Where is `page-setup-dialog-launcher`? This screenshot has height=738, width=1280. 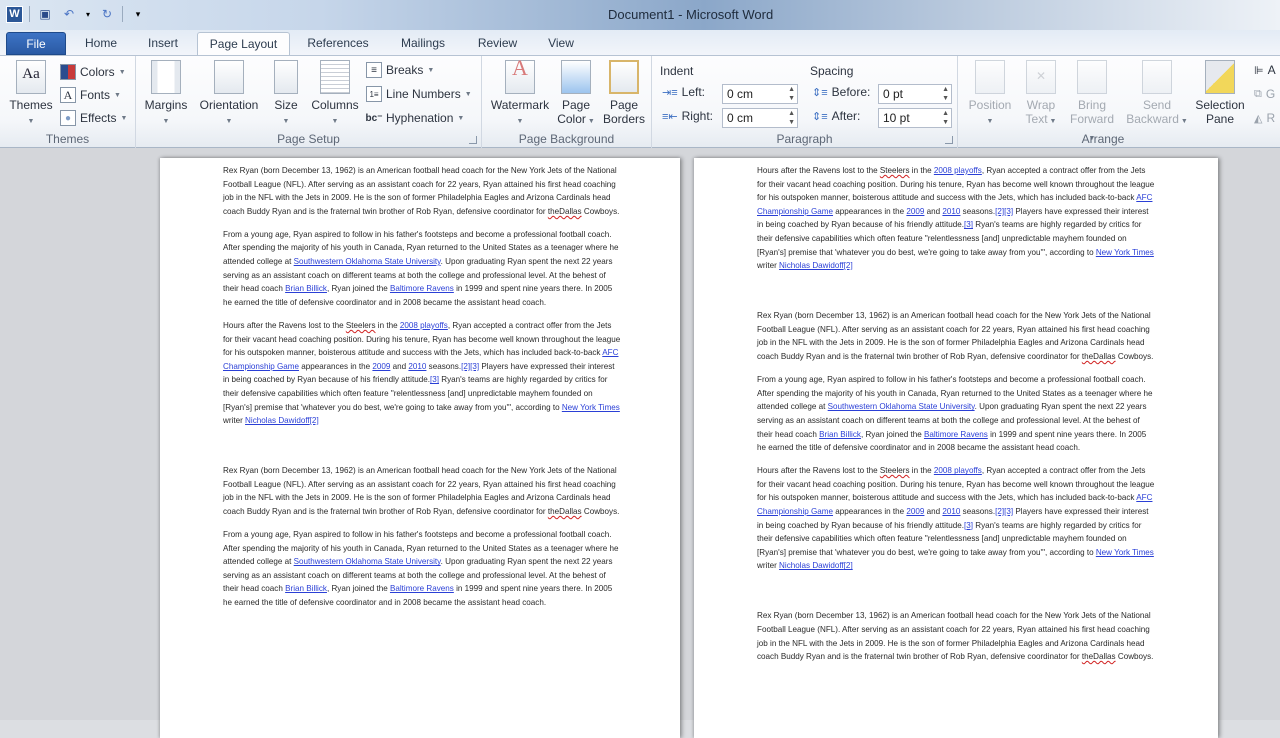 page-setup-dialog-launcher is located at coordinates (473, 140).